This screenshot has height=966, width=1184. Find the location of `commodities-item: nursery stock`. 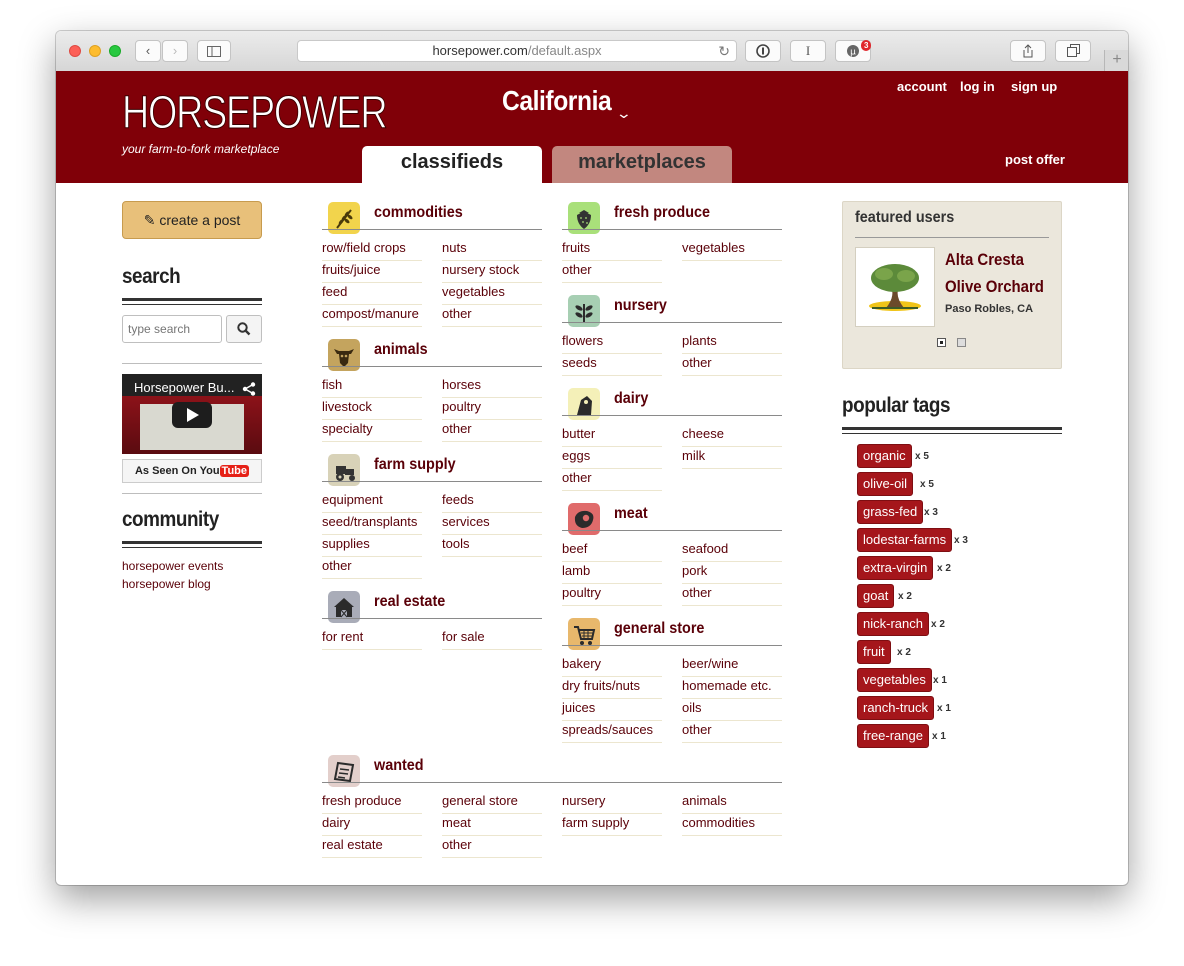

commodities-item: nursery stock is located at coordinates (492, 272).